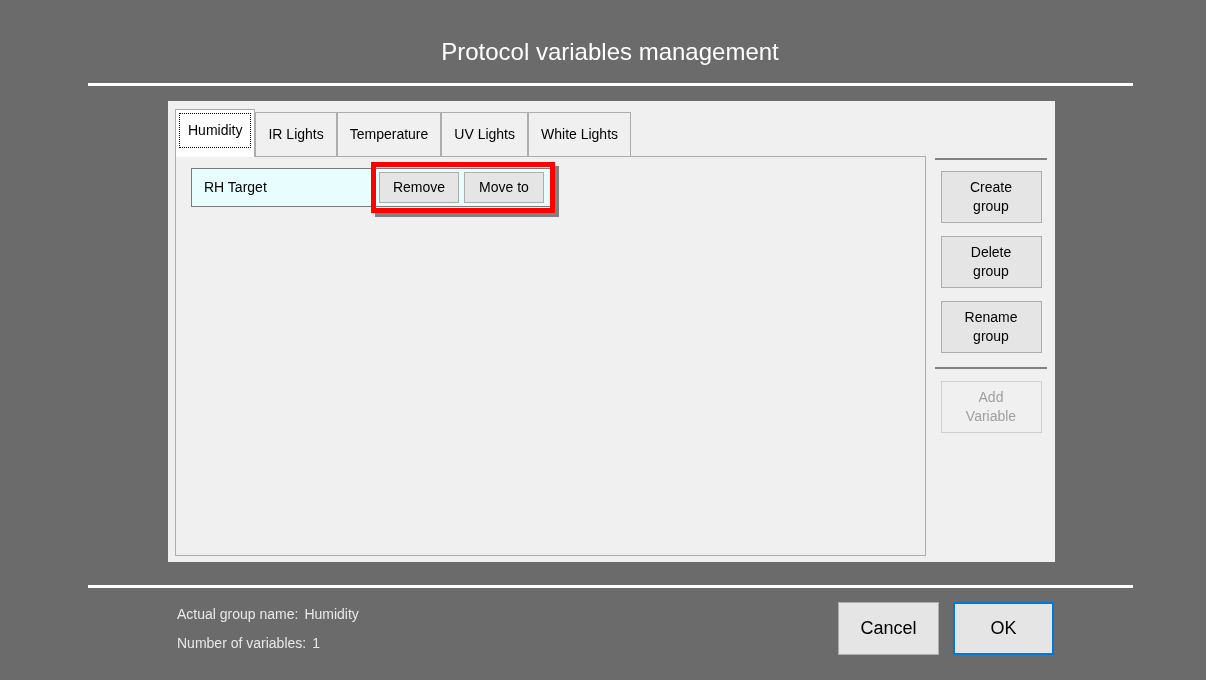  What do you see at coordinates (888, 628) in the screenshot?
I see `dialog-button: Cancel` at bounding box center [888, 628].